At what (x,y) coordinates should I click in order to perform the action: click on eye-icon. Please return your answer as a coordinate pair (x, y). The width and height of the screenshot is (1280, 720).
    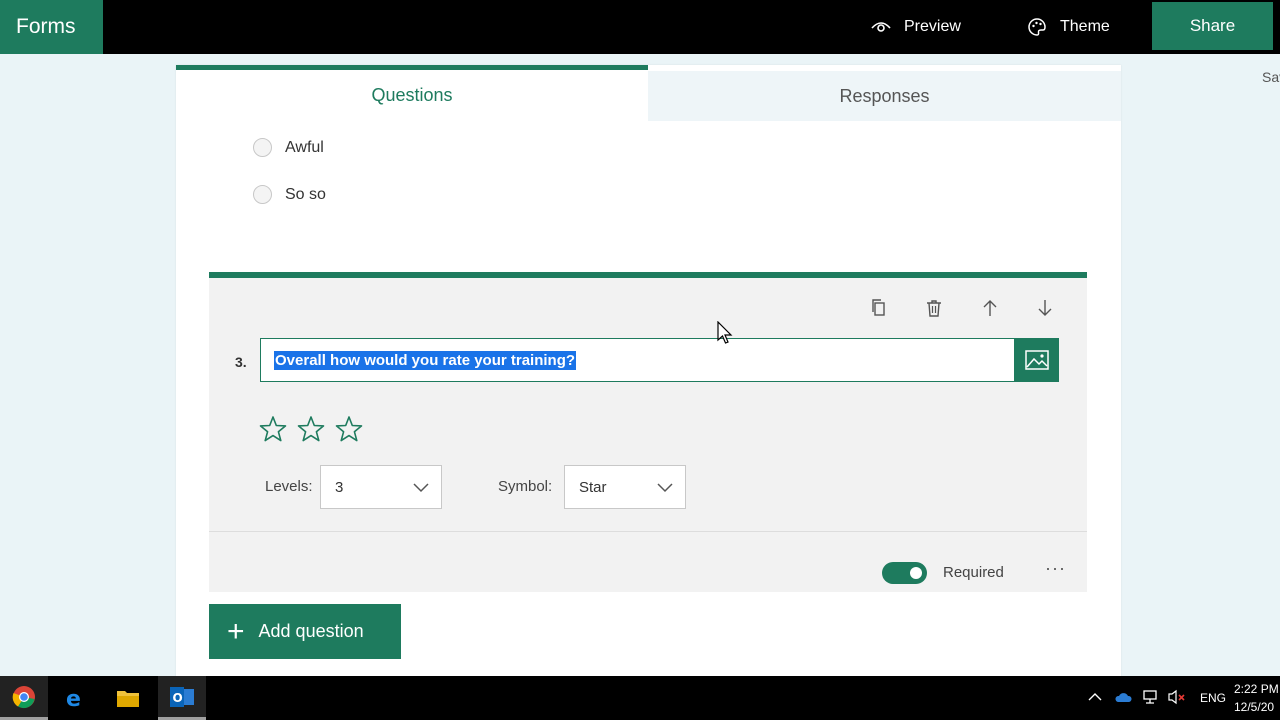
    Looking at the image, I should click on (881, 27).